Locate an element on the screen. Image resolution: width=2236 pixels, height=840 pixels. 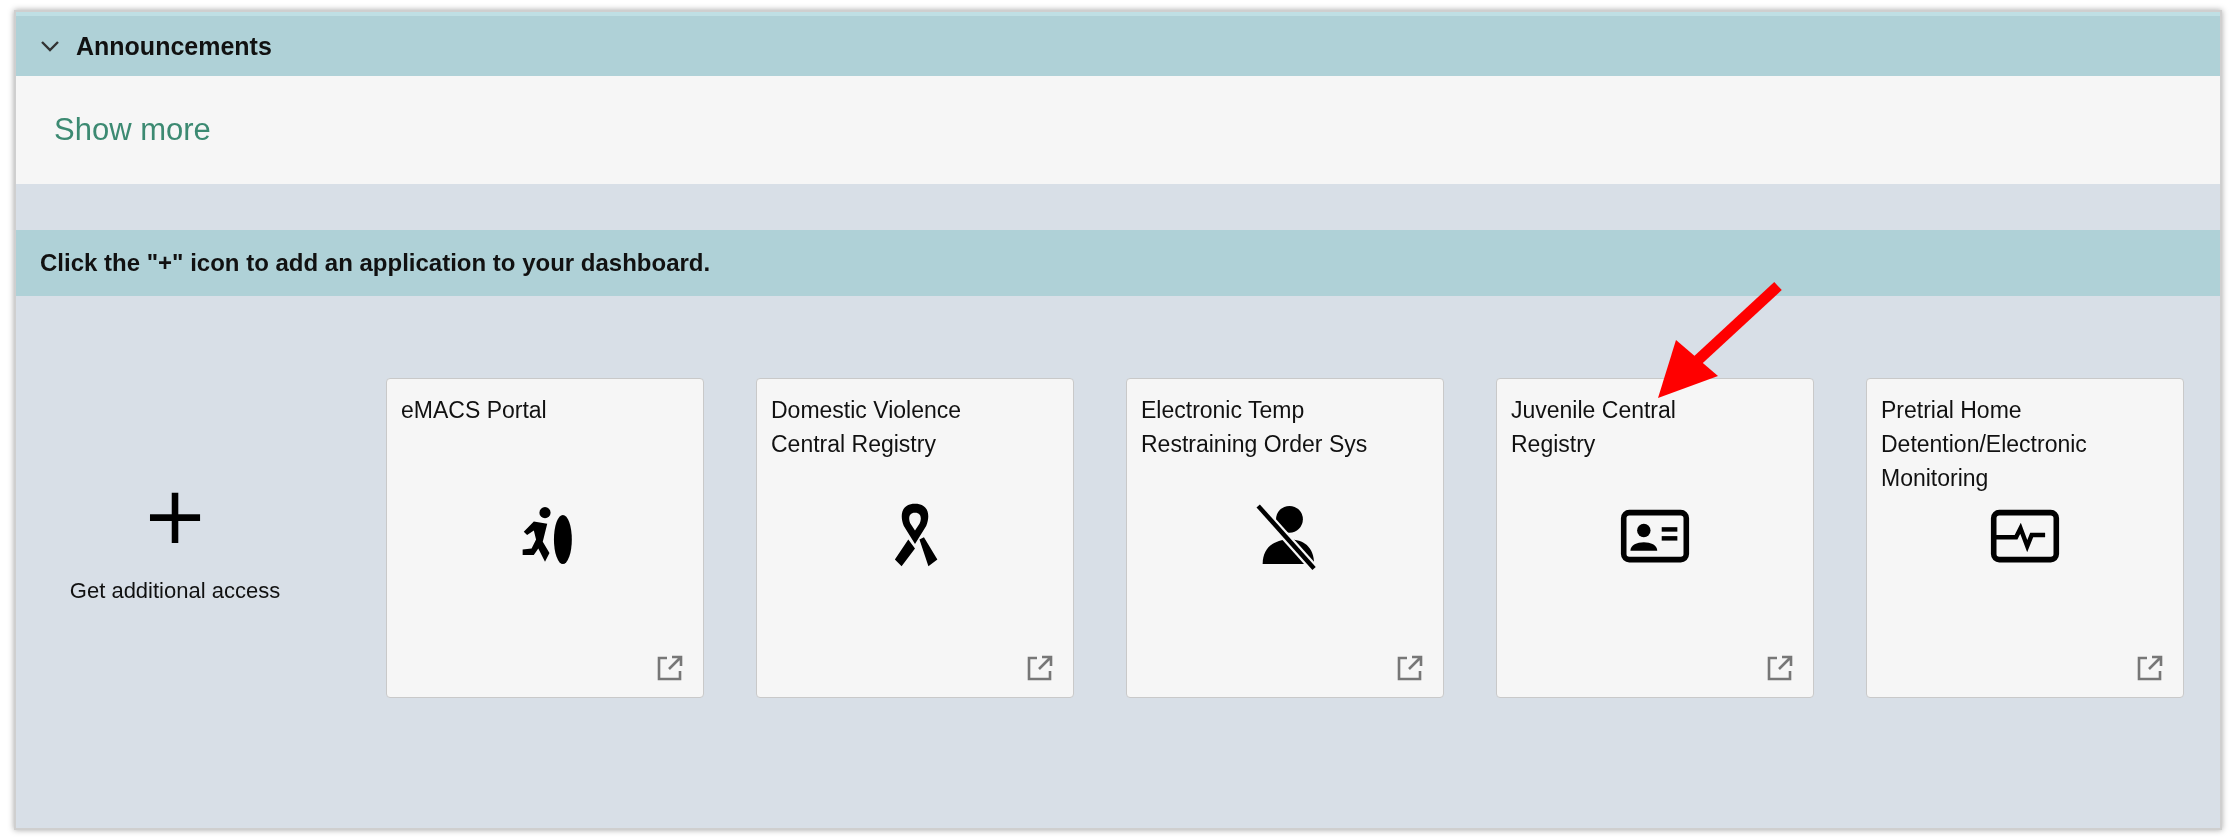
add-label: Get additional access is located at coordinates (175, 591).